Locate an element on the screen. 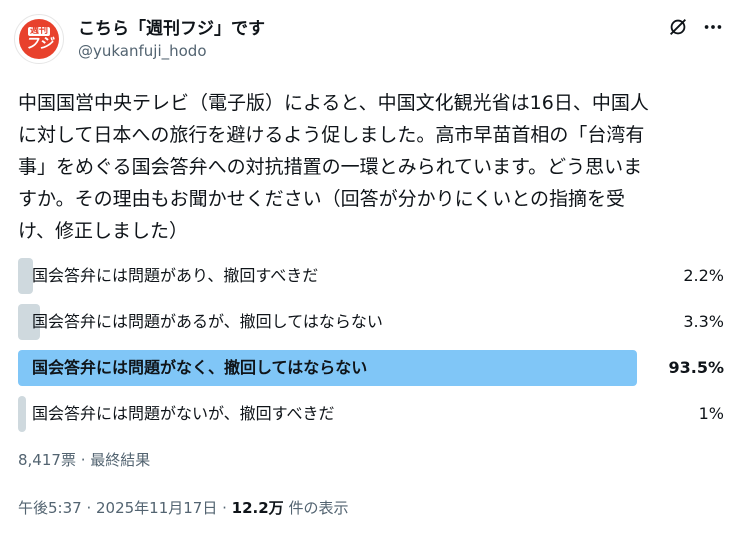  tweet-meta: 午後5:37 · 2025年11月17日 · 12.2万 件の表示 is located at coordinates (183, 507).